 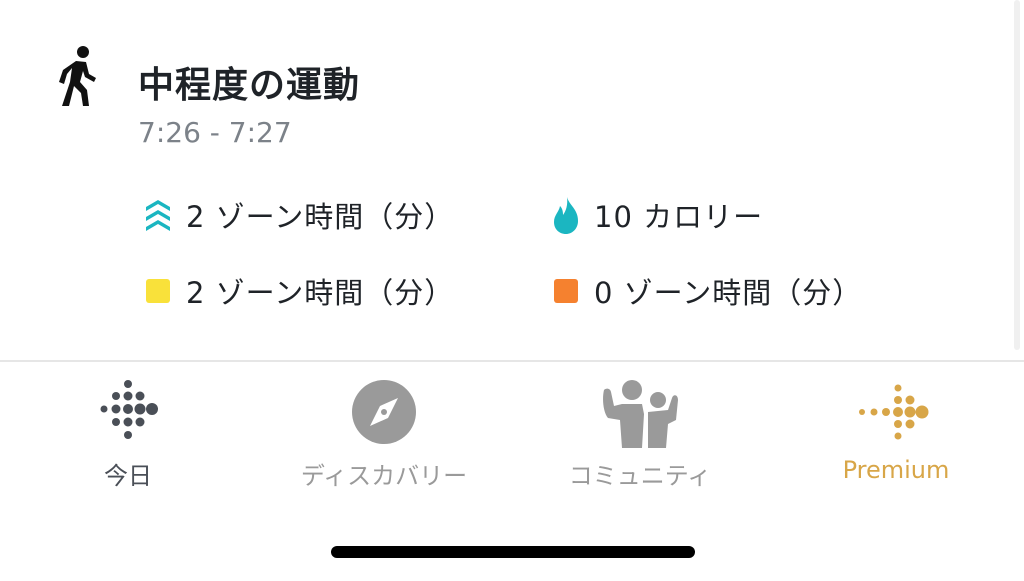 I want to click on tab-community: コミュニティ, so click(x=640, y=432).